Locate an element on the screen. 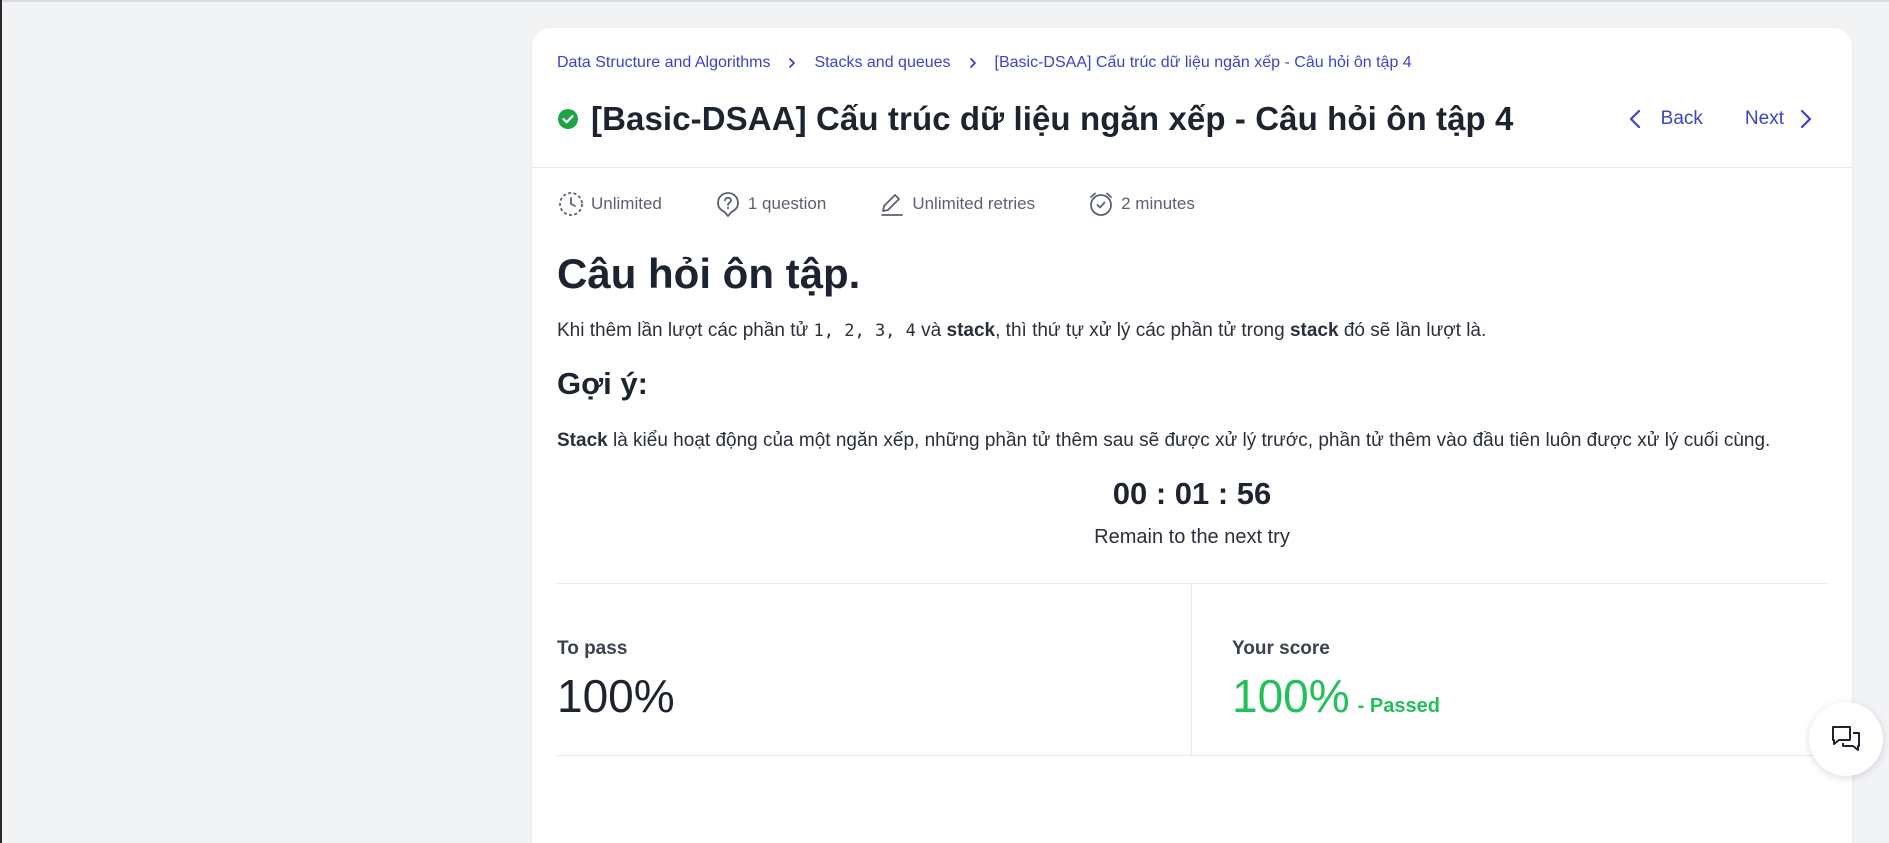 This screenshot has width=1889, height=843. breadcrumb-course: Data Structure and Algorithms is located at coordinates (663, 63).